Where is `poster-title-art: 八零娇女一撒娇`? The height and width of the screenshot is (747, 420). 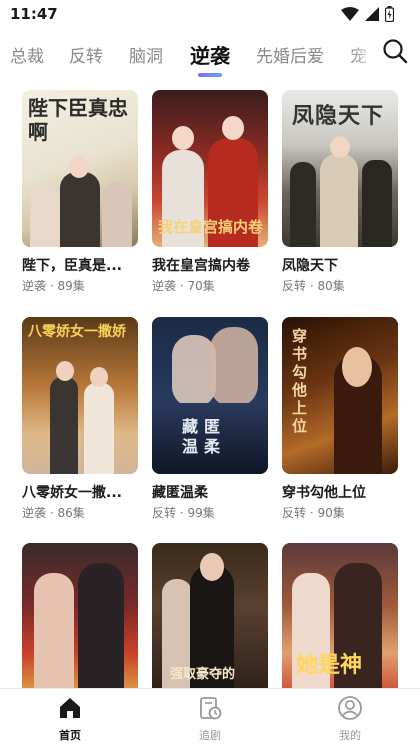
poster-title-art: 八零娇女一撒娇 is located at coordinates (77, 332).